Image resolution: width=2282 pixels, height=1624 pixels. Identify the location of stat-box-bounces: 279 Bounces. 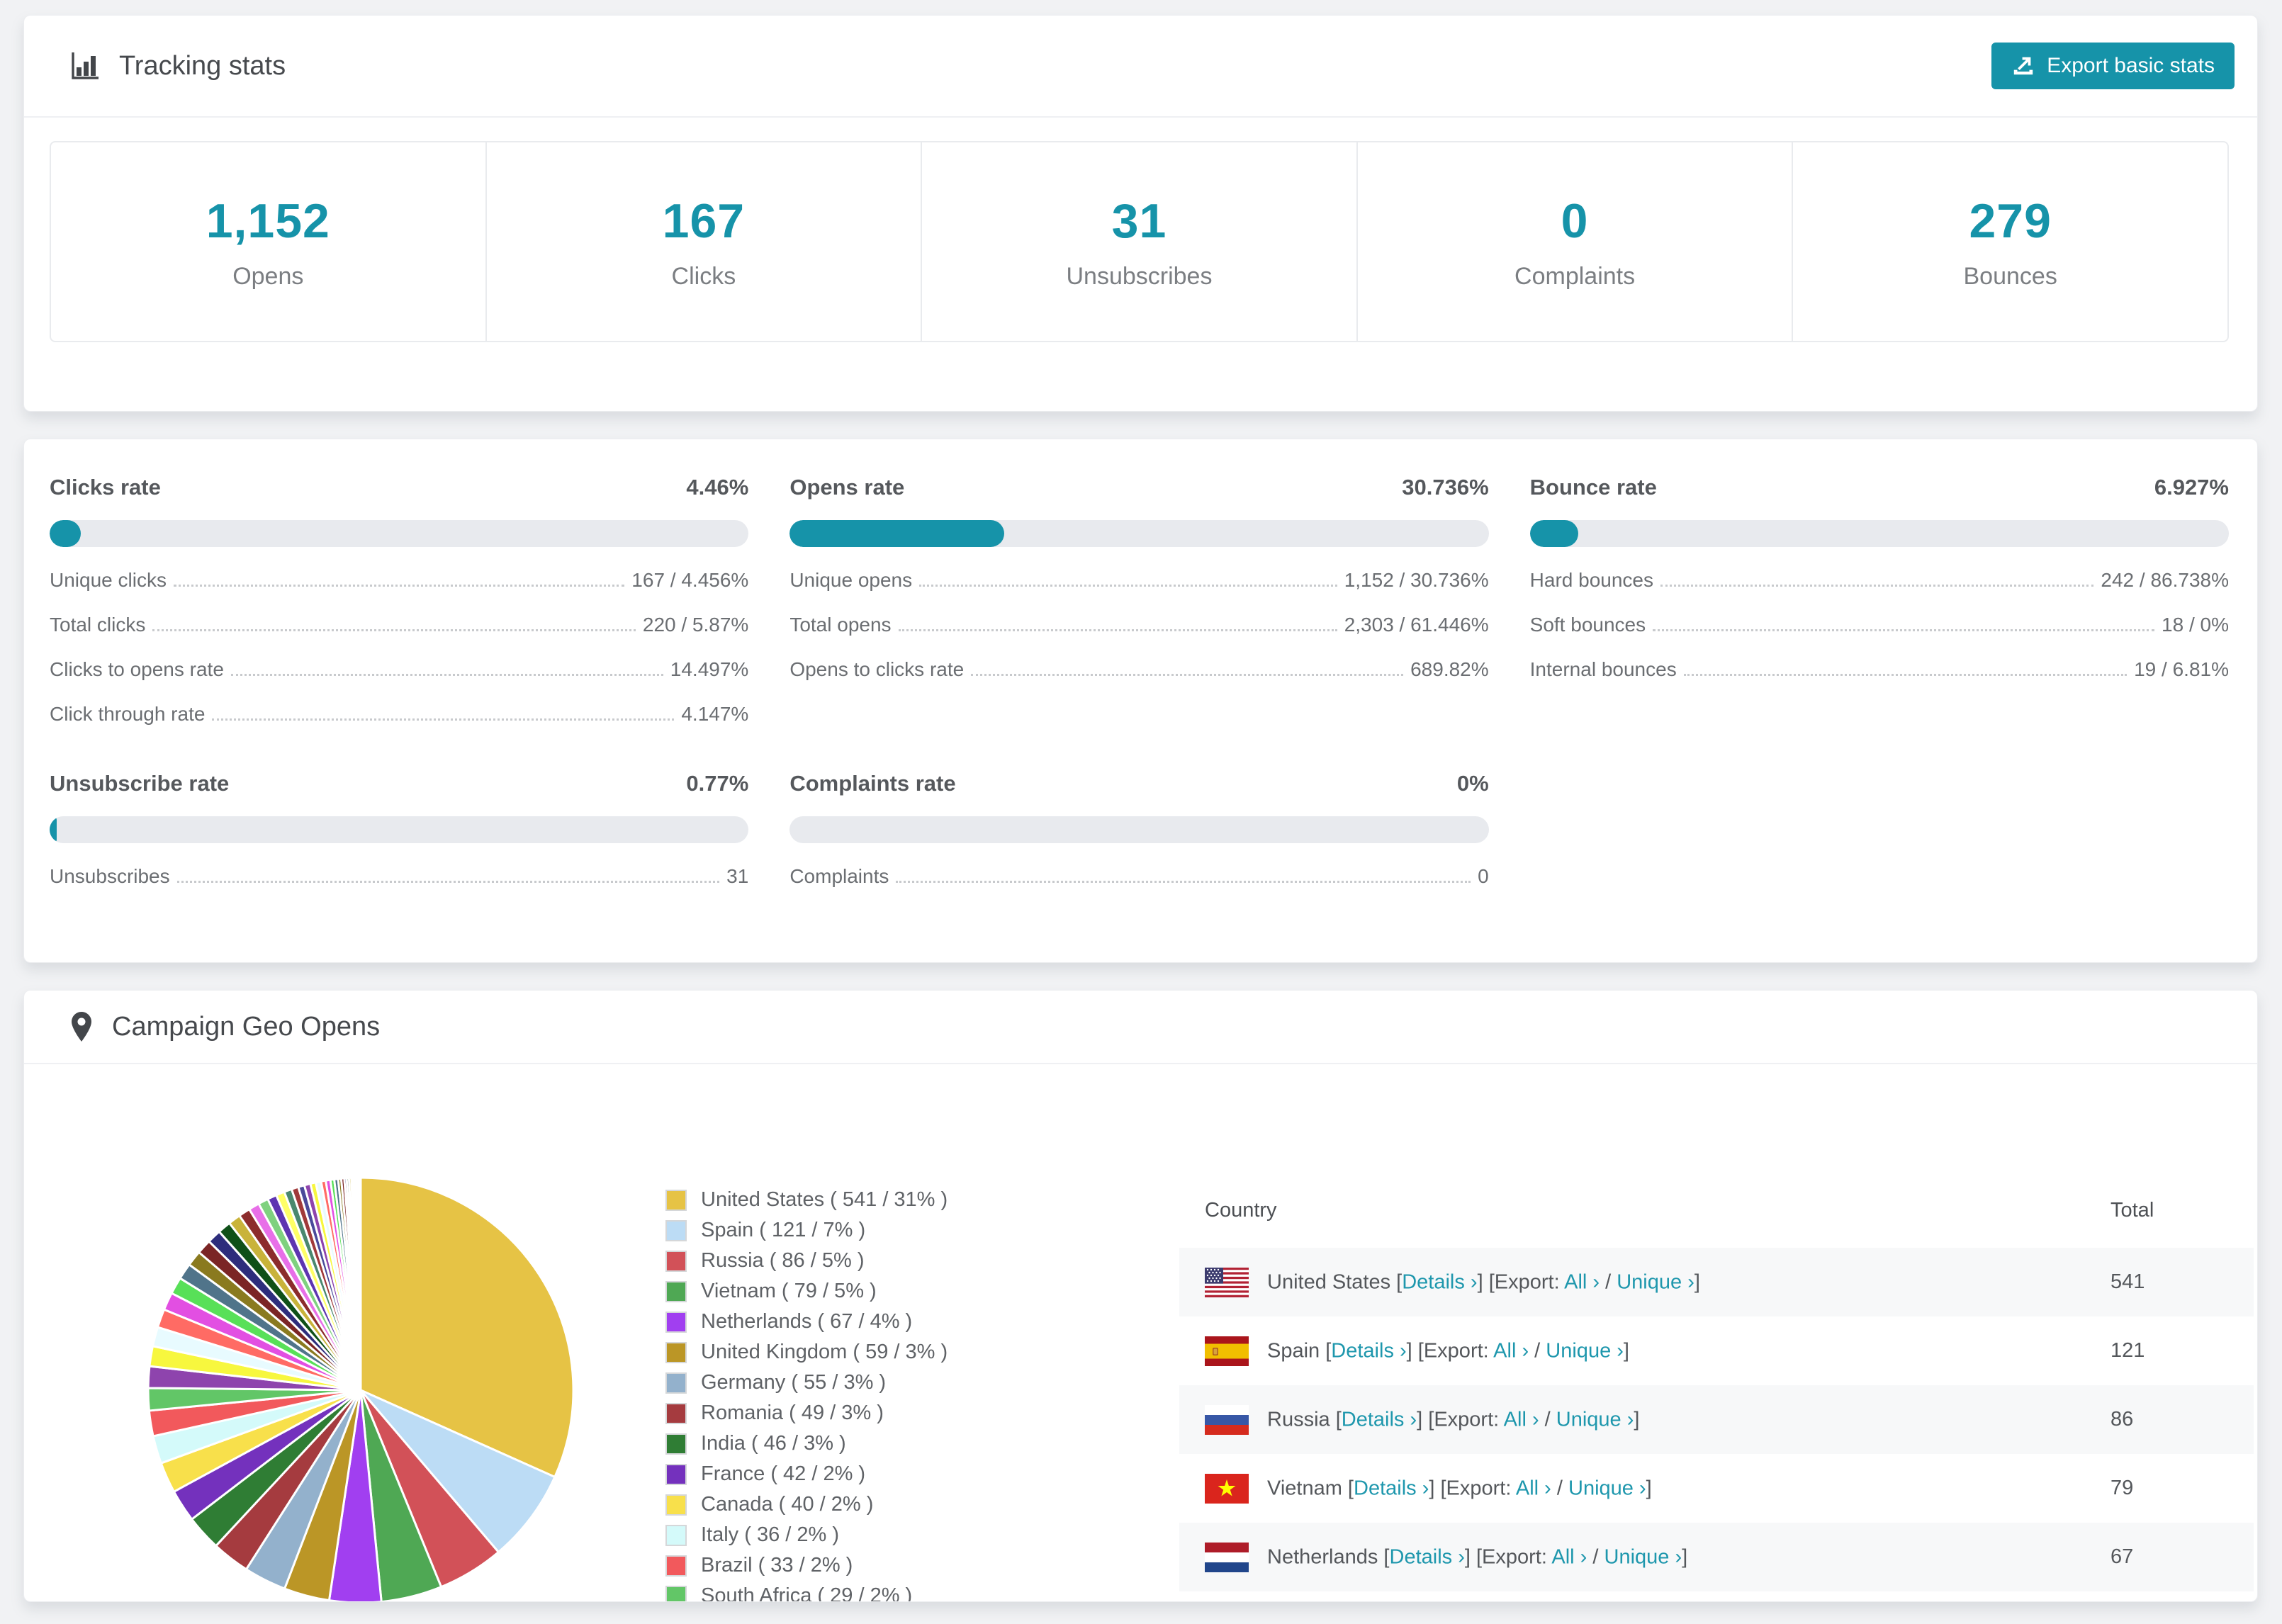
(2010, 242).